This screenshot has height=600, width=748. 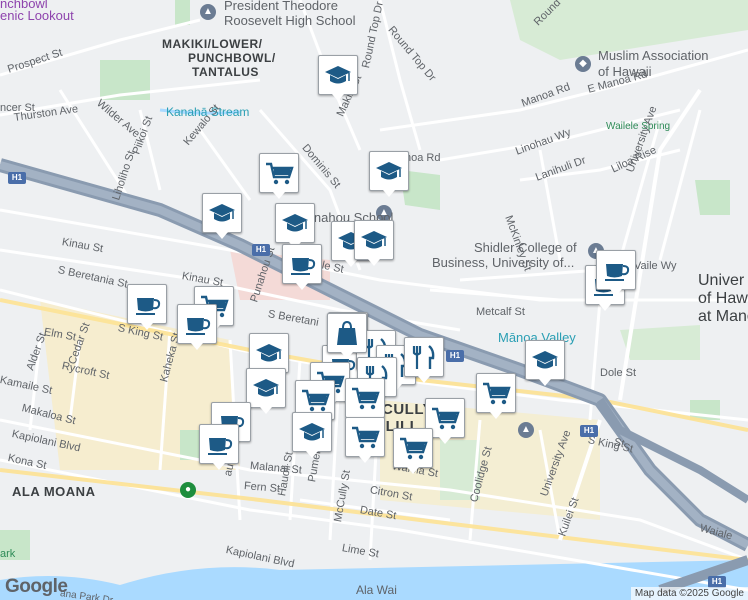 What do you see at coordinates (37, 15) in the screenshot?
I see `poi-label: enic Lookout` at bounding box center [37, 15].